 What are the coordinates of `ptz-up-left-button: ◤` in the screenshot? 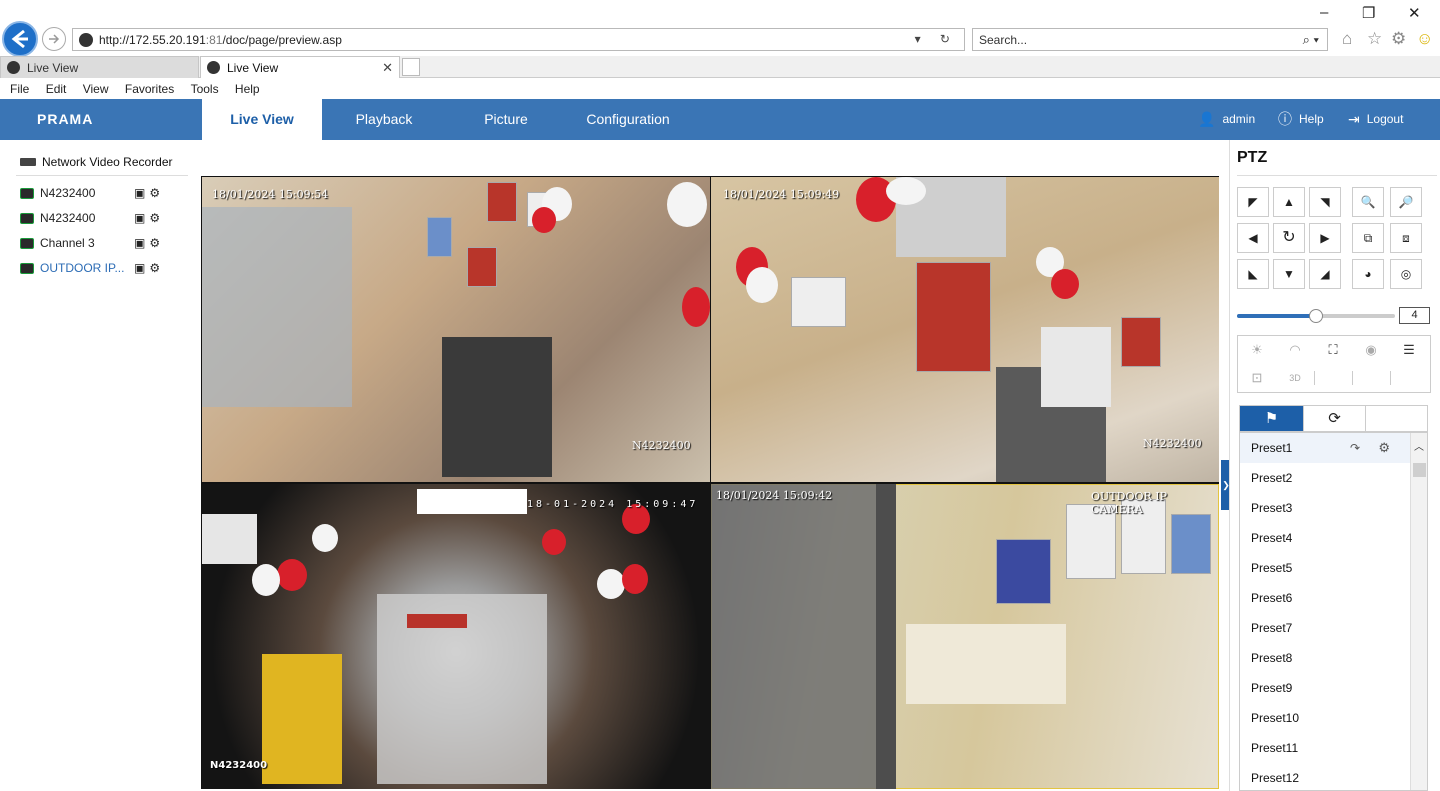 It's located at (1253, 202).